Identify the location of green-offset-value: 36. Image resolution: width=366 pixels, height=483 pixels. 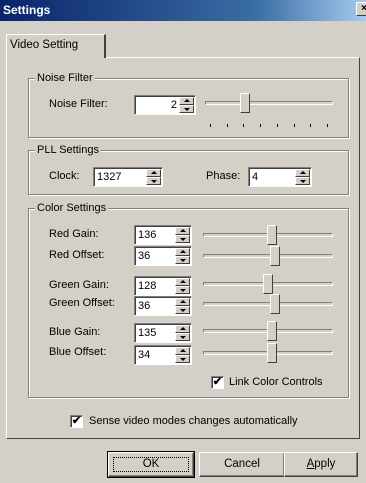
(144, 306).